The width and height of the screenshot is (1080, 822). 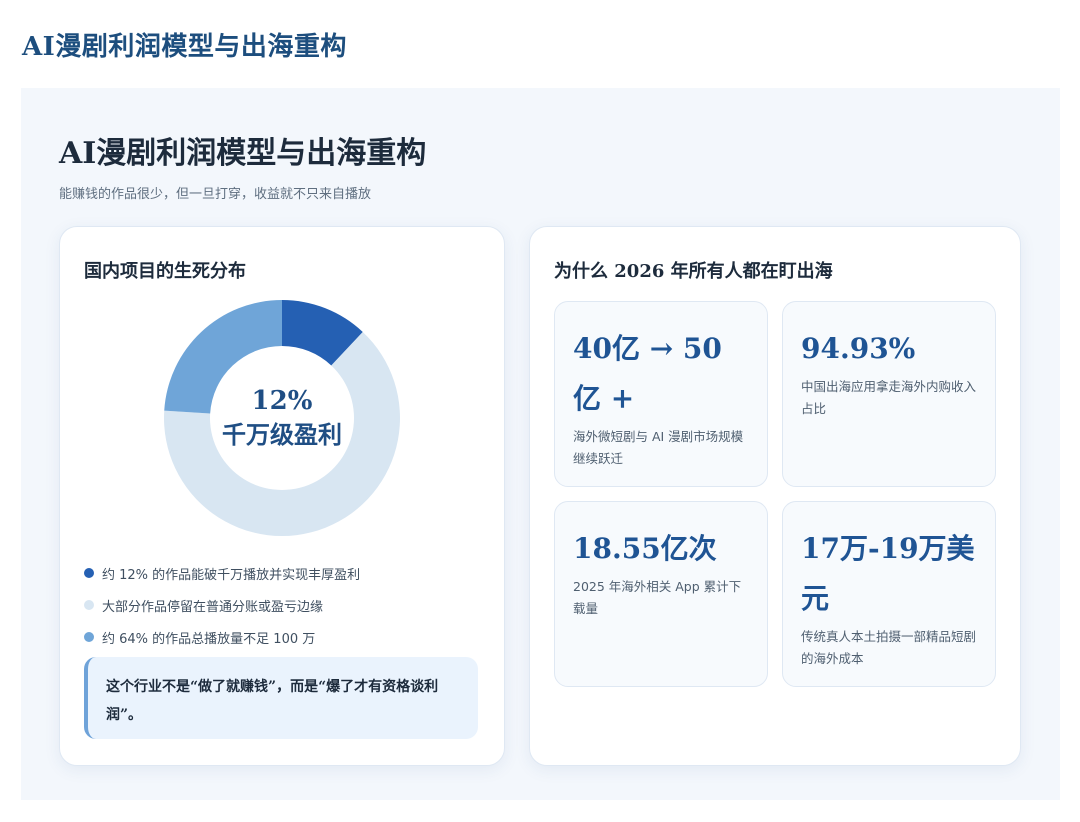 I want to click on legend-label: 约 64% 的作品总播放量不足 100 万, so click(x=209, y=639).